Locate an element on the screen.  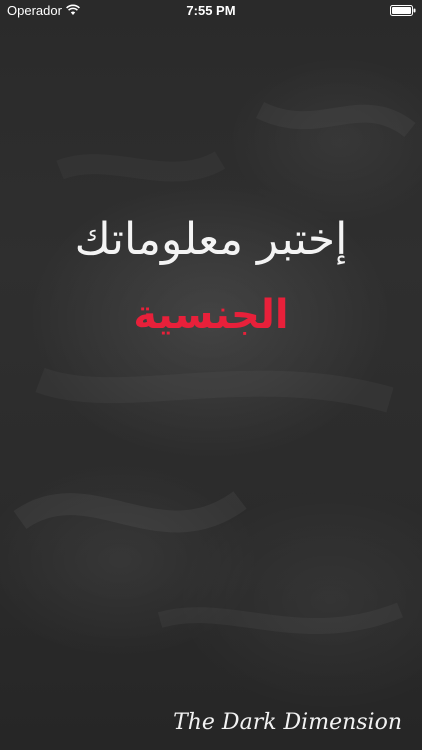
category-title: الجنسية is located at coordinates (211, 315).